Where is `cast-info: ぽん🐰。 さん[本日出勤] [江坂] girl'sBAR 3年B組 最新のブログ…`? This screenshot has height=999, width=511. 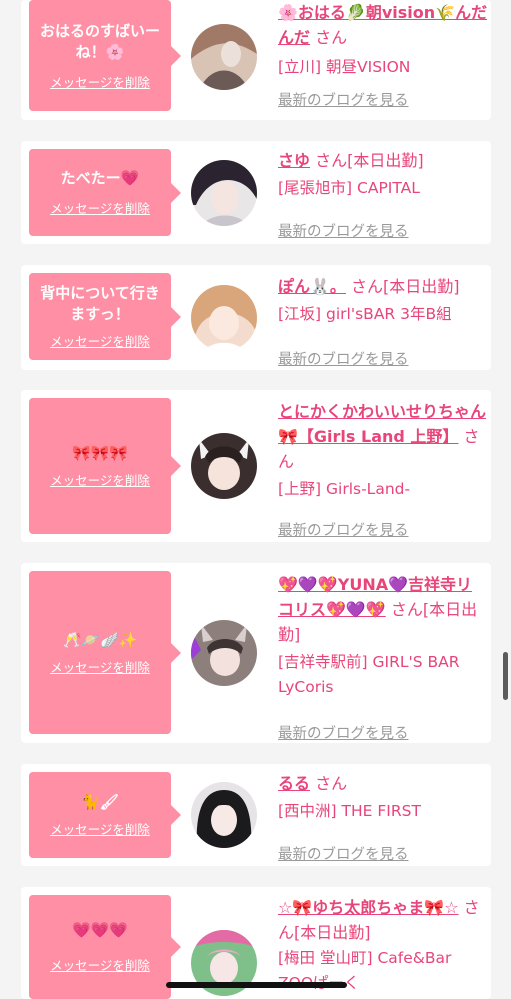
cast-info: ぽん🐰。 さん[本日出勤] [江坂] girl'sBAR 3年B組 最新のブログ… is located at coordinates (383, 321).